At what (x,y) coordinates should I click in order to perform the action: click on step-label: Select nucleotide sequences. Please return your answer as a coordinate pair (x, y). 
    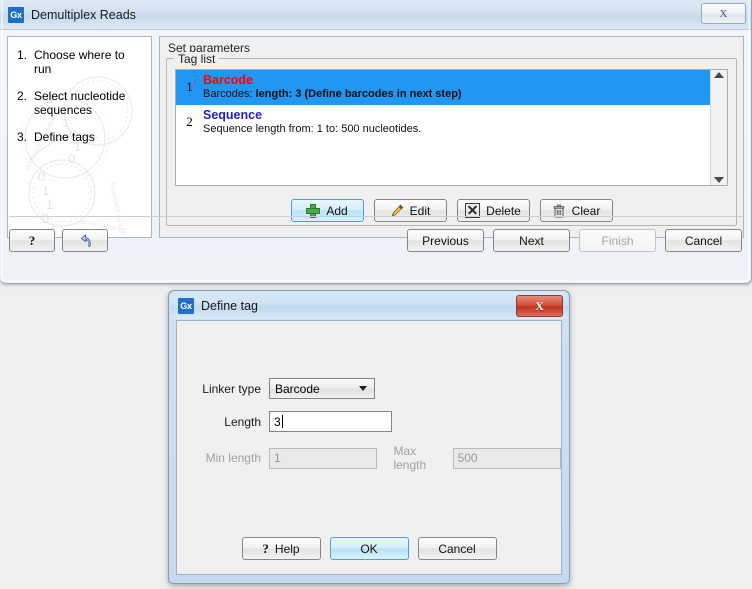
    Looking at the image, I should click on (80, 103).